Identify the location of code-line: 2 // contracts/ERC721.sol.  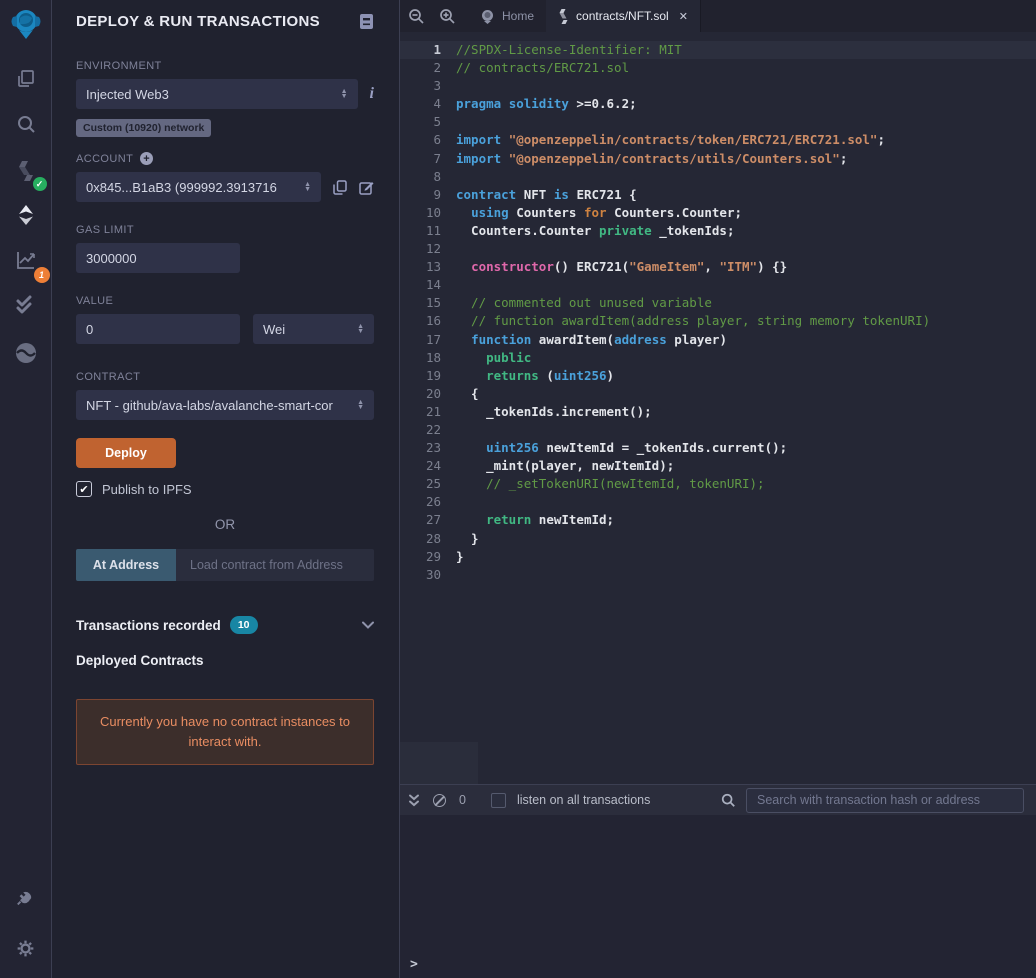
(718, 68).